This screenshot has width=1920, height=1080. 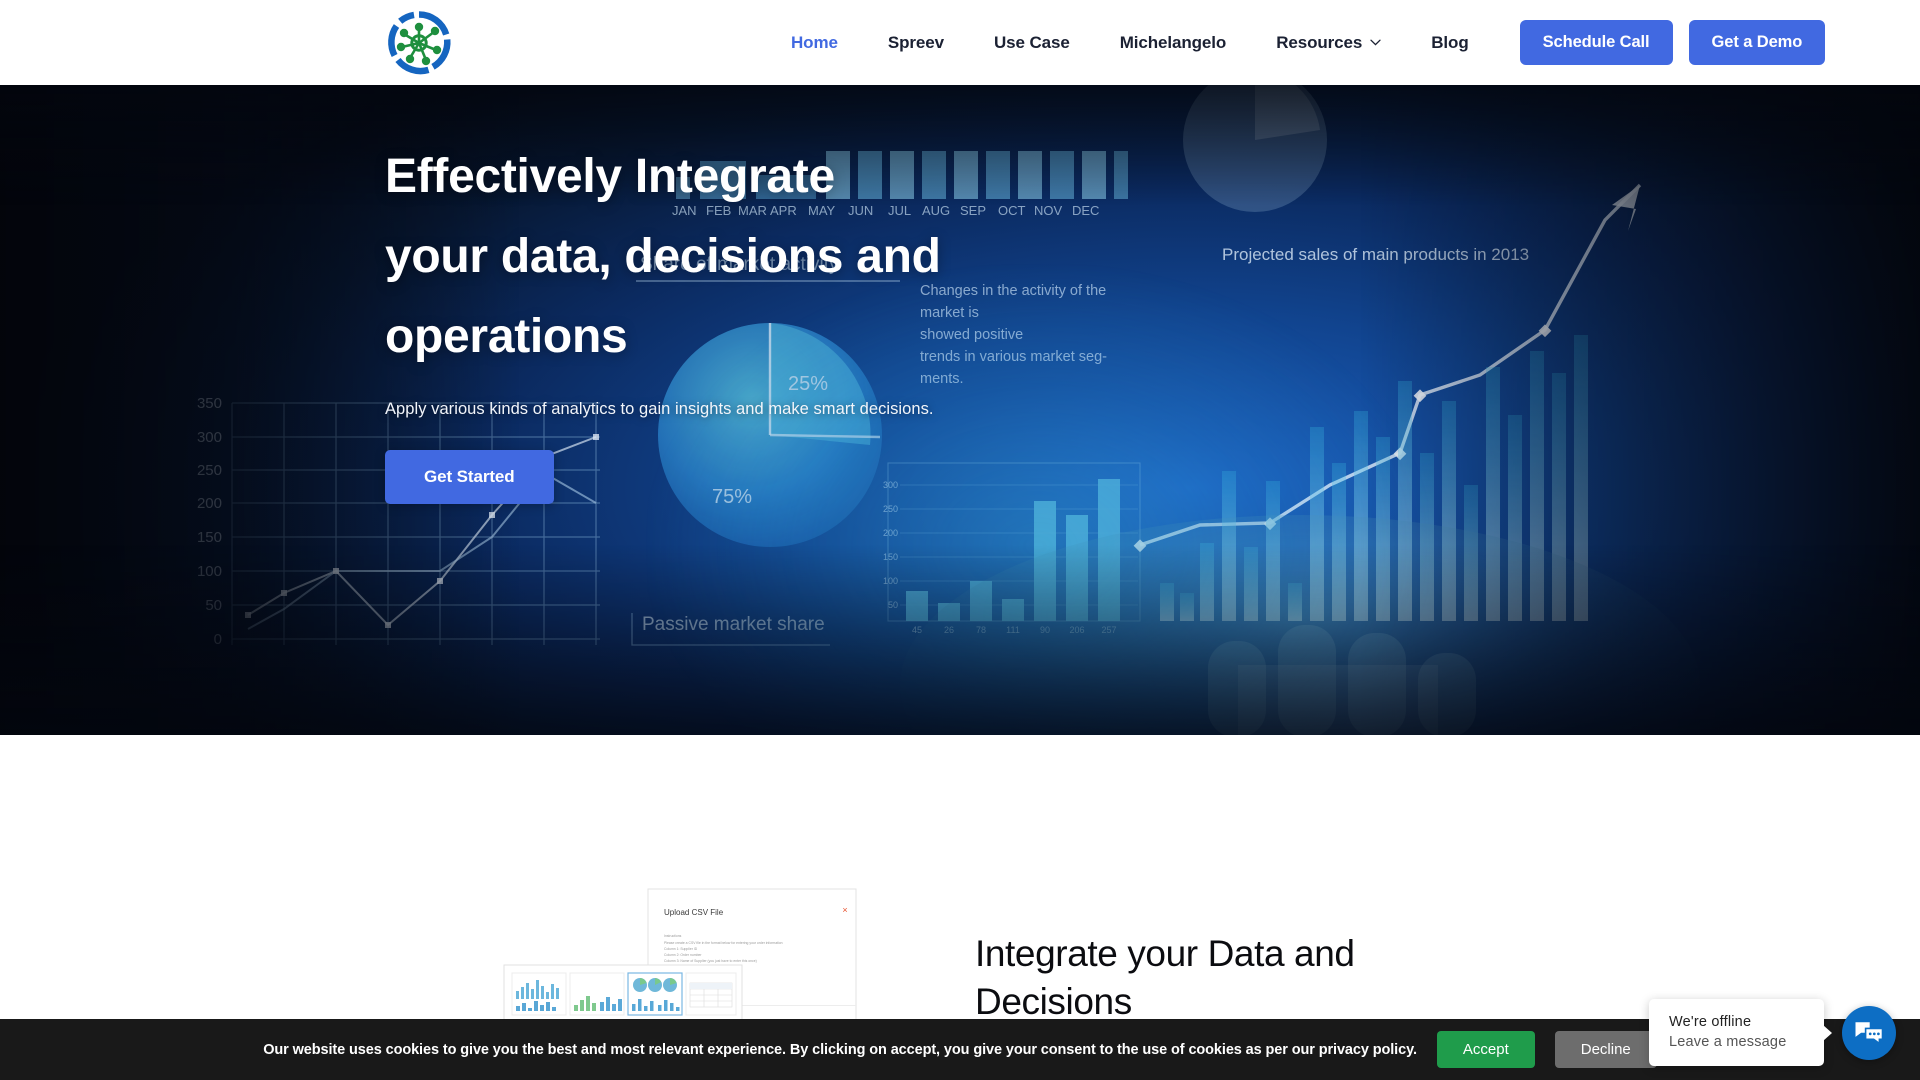 I want to click on chat-widget: We're offline Leave a message, so click(x=1772, y=1032).